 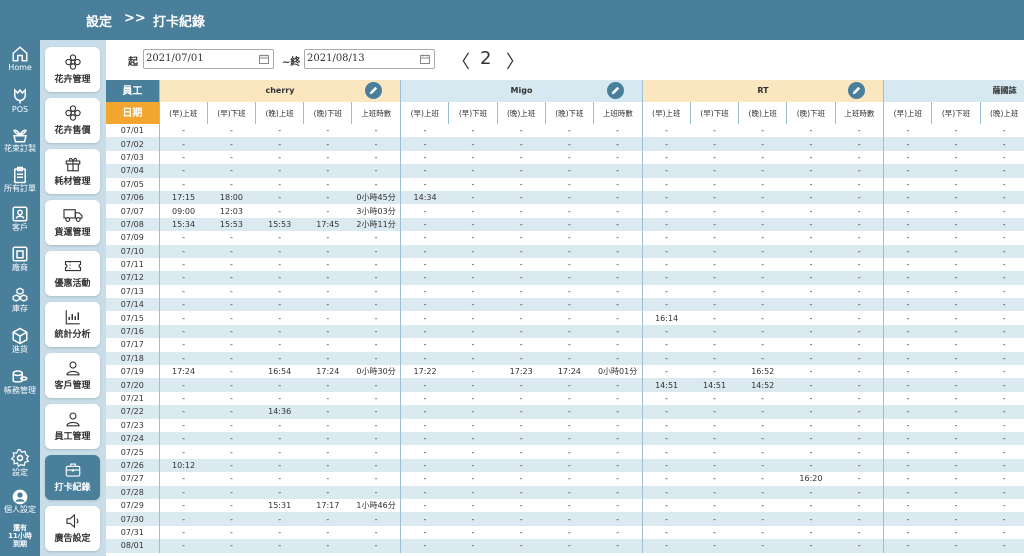 What do you see at coordinates (99, 20) in the screenshot?
I see `breadcrumb-section: 設定` at bounding box center [99, 20].